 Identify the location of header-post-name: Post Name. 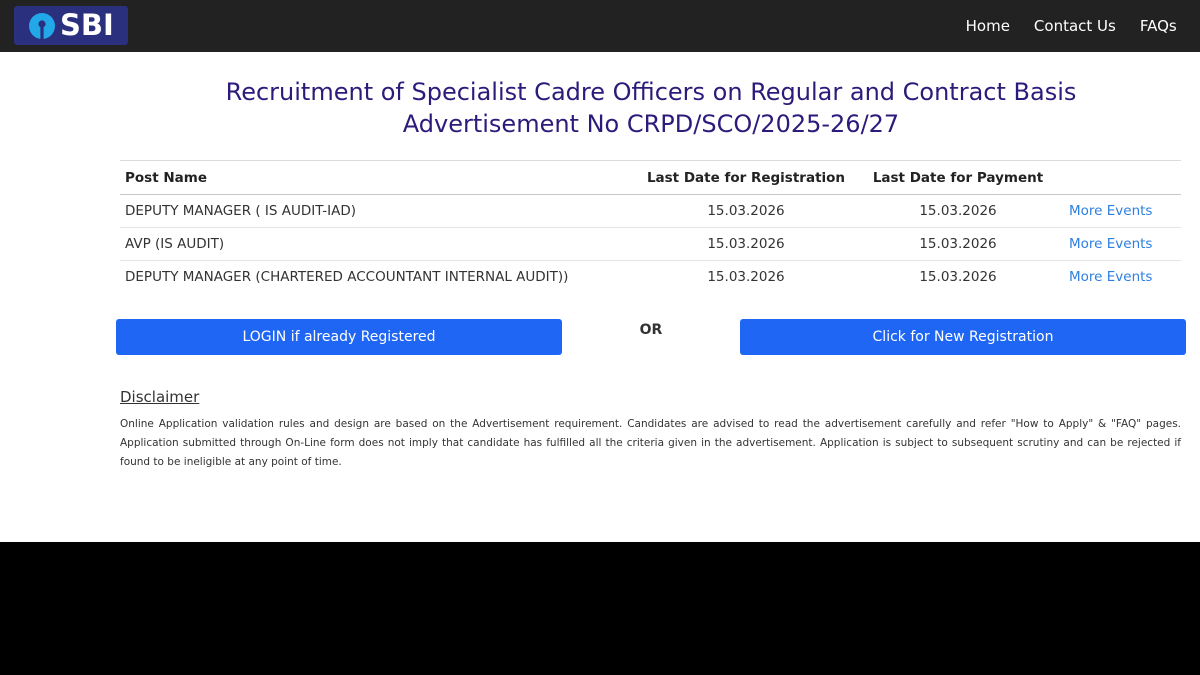
(380, 177).